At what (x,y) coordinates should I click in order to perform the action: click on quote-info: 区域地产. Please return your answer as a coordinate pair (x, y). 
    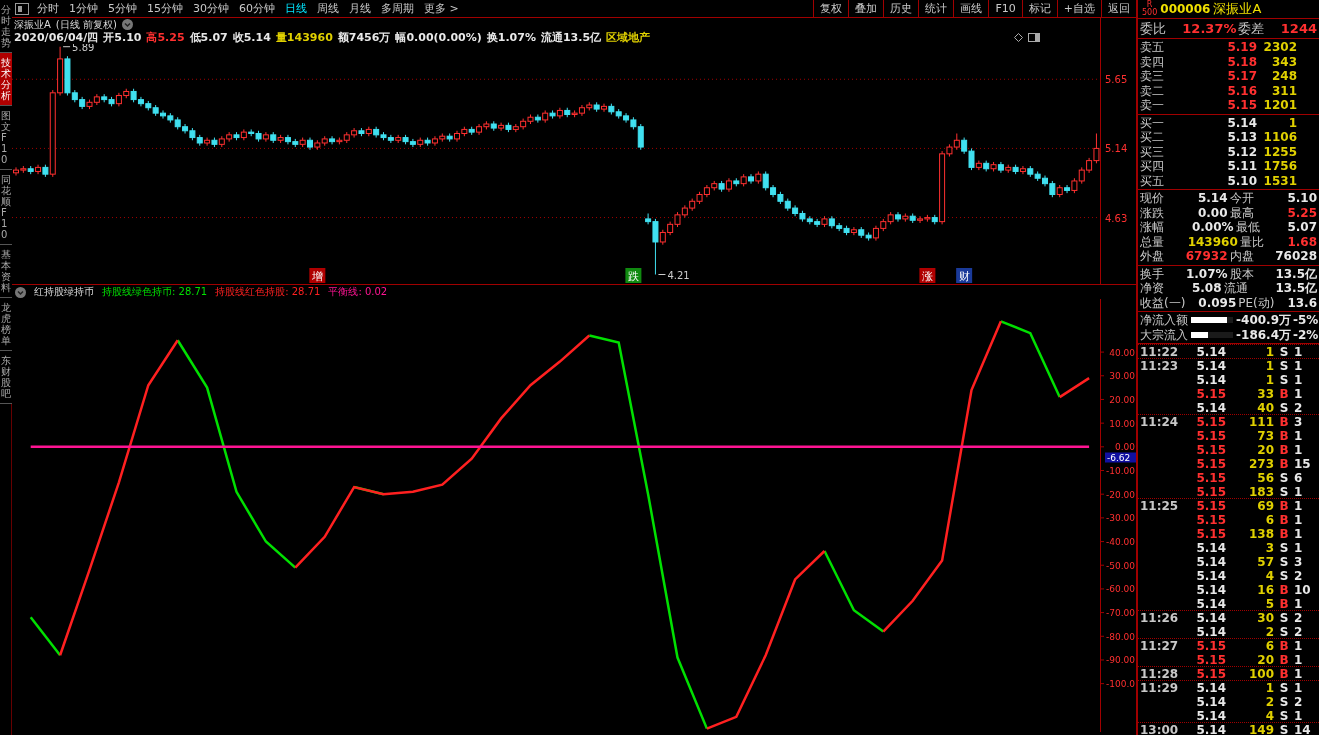
    Looking at the image, I should click on (628, 37).